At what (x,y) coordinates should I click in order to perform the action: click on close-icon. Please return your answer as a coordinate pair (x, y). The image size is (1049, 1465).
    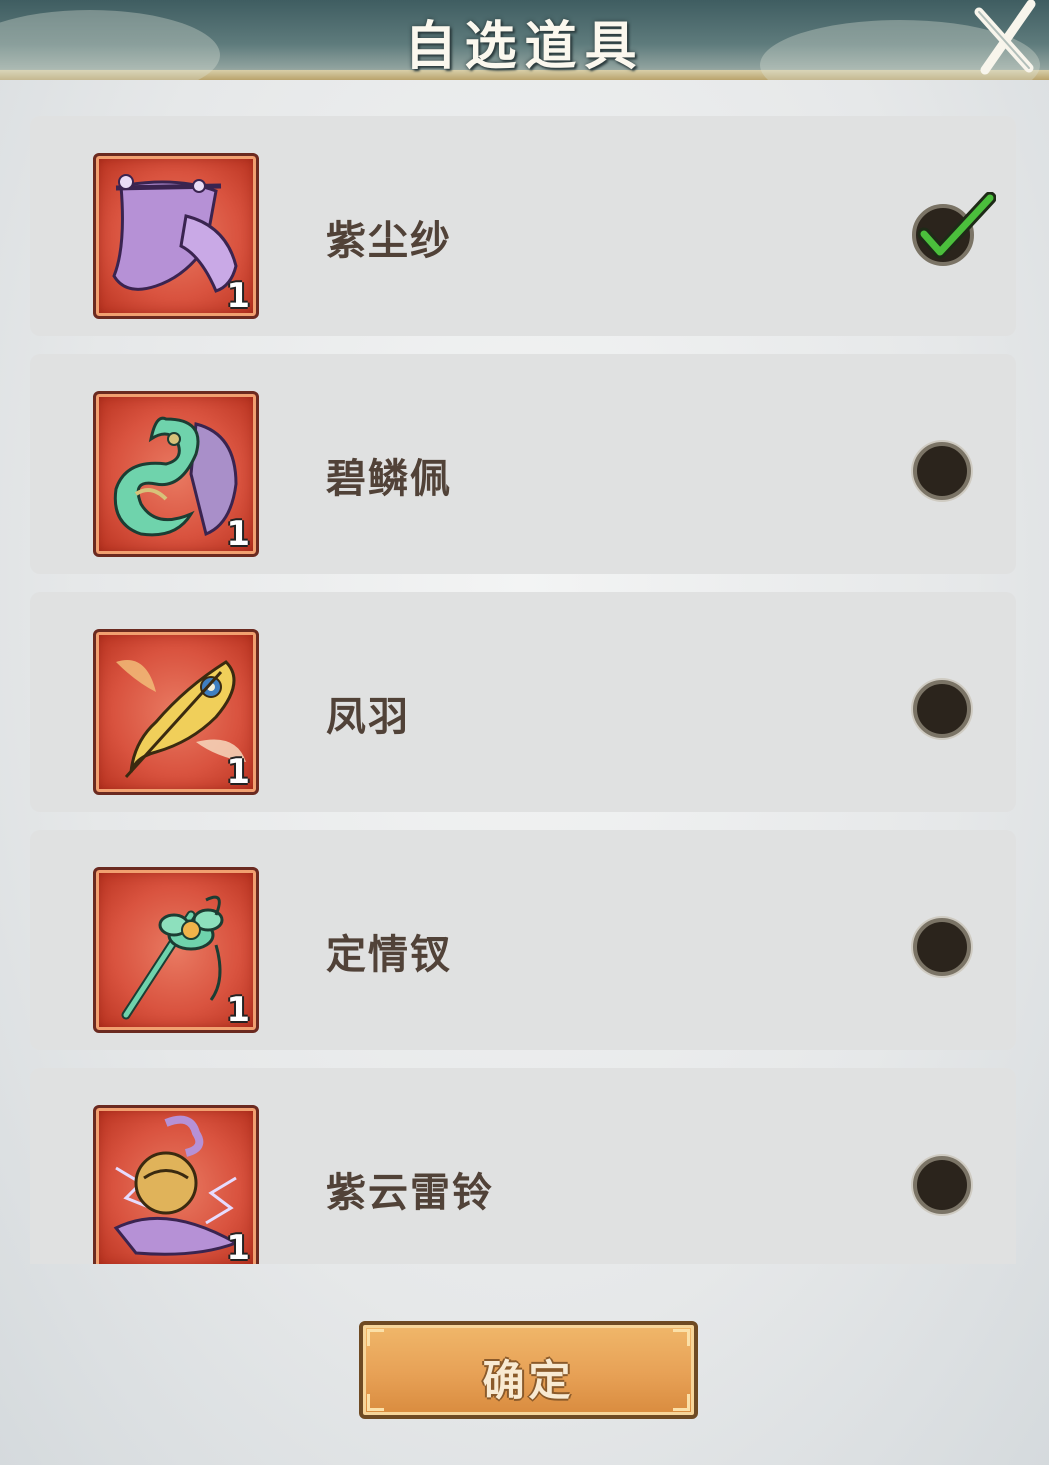
    Looking at the image, I should click on (1006, 39).